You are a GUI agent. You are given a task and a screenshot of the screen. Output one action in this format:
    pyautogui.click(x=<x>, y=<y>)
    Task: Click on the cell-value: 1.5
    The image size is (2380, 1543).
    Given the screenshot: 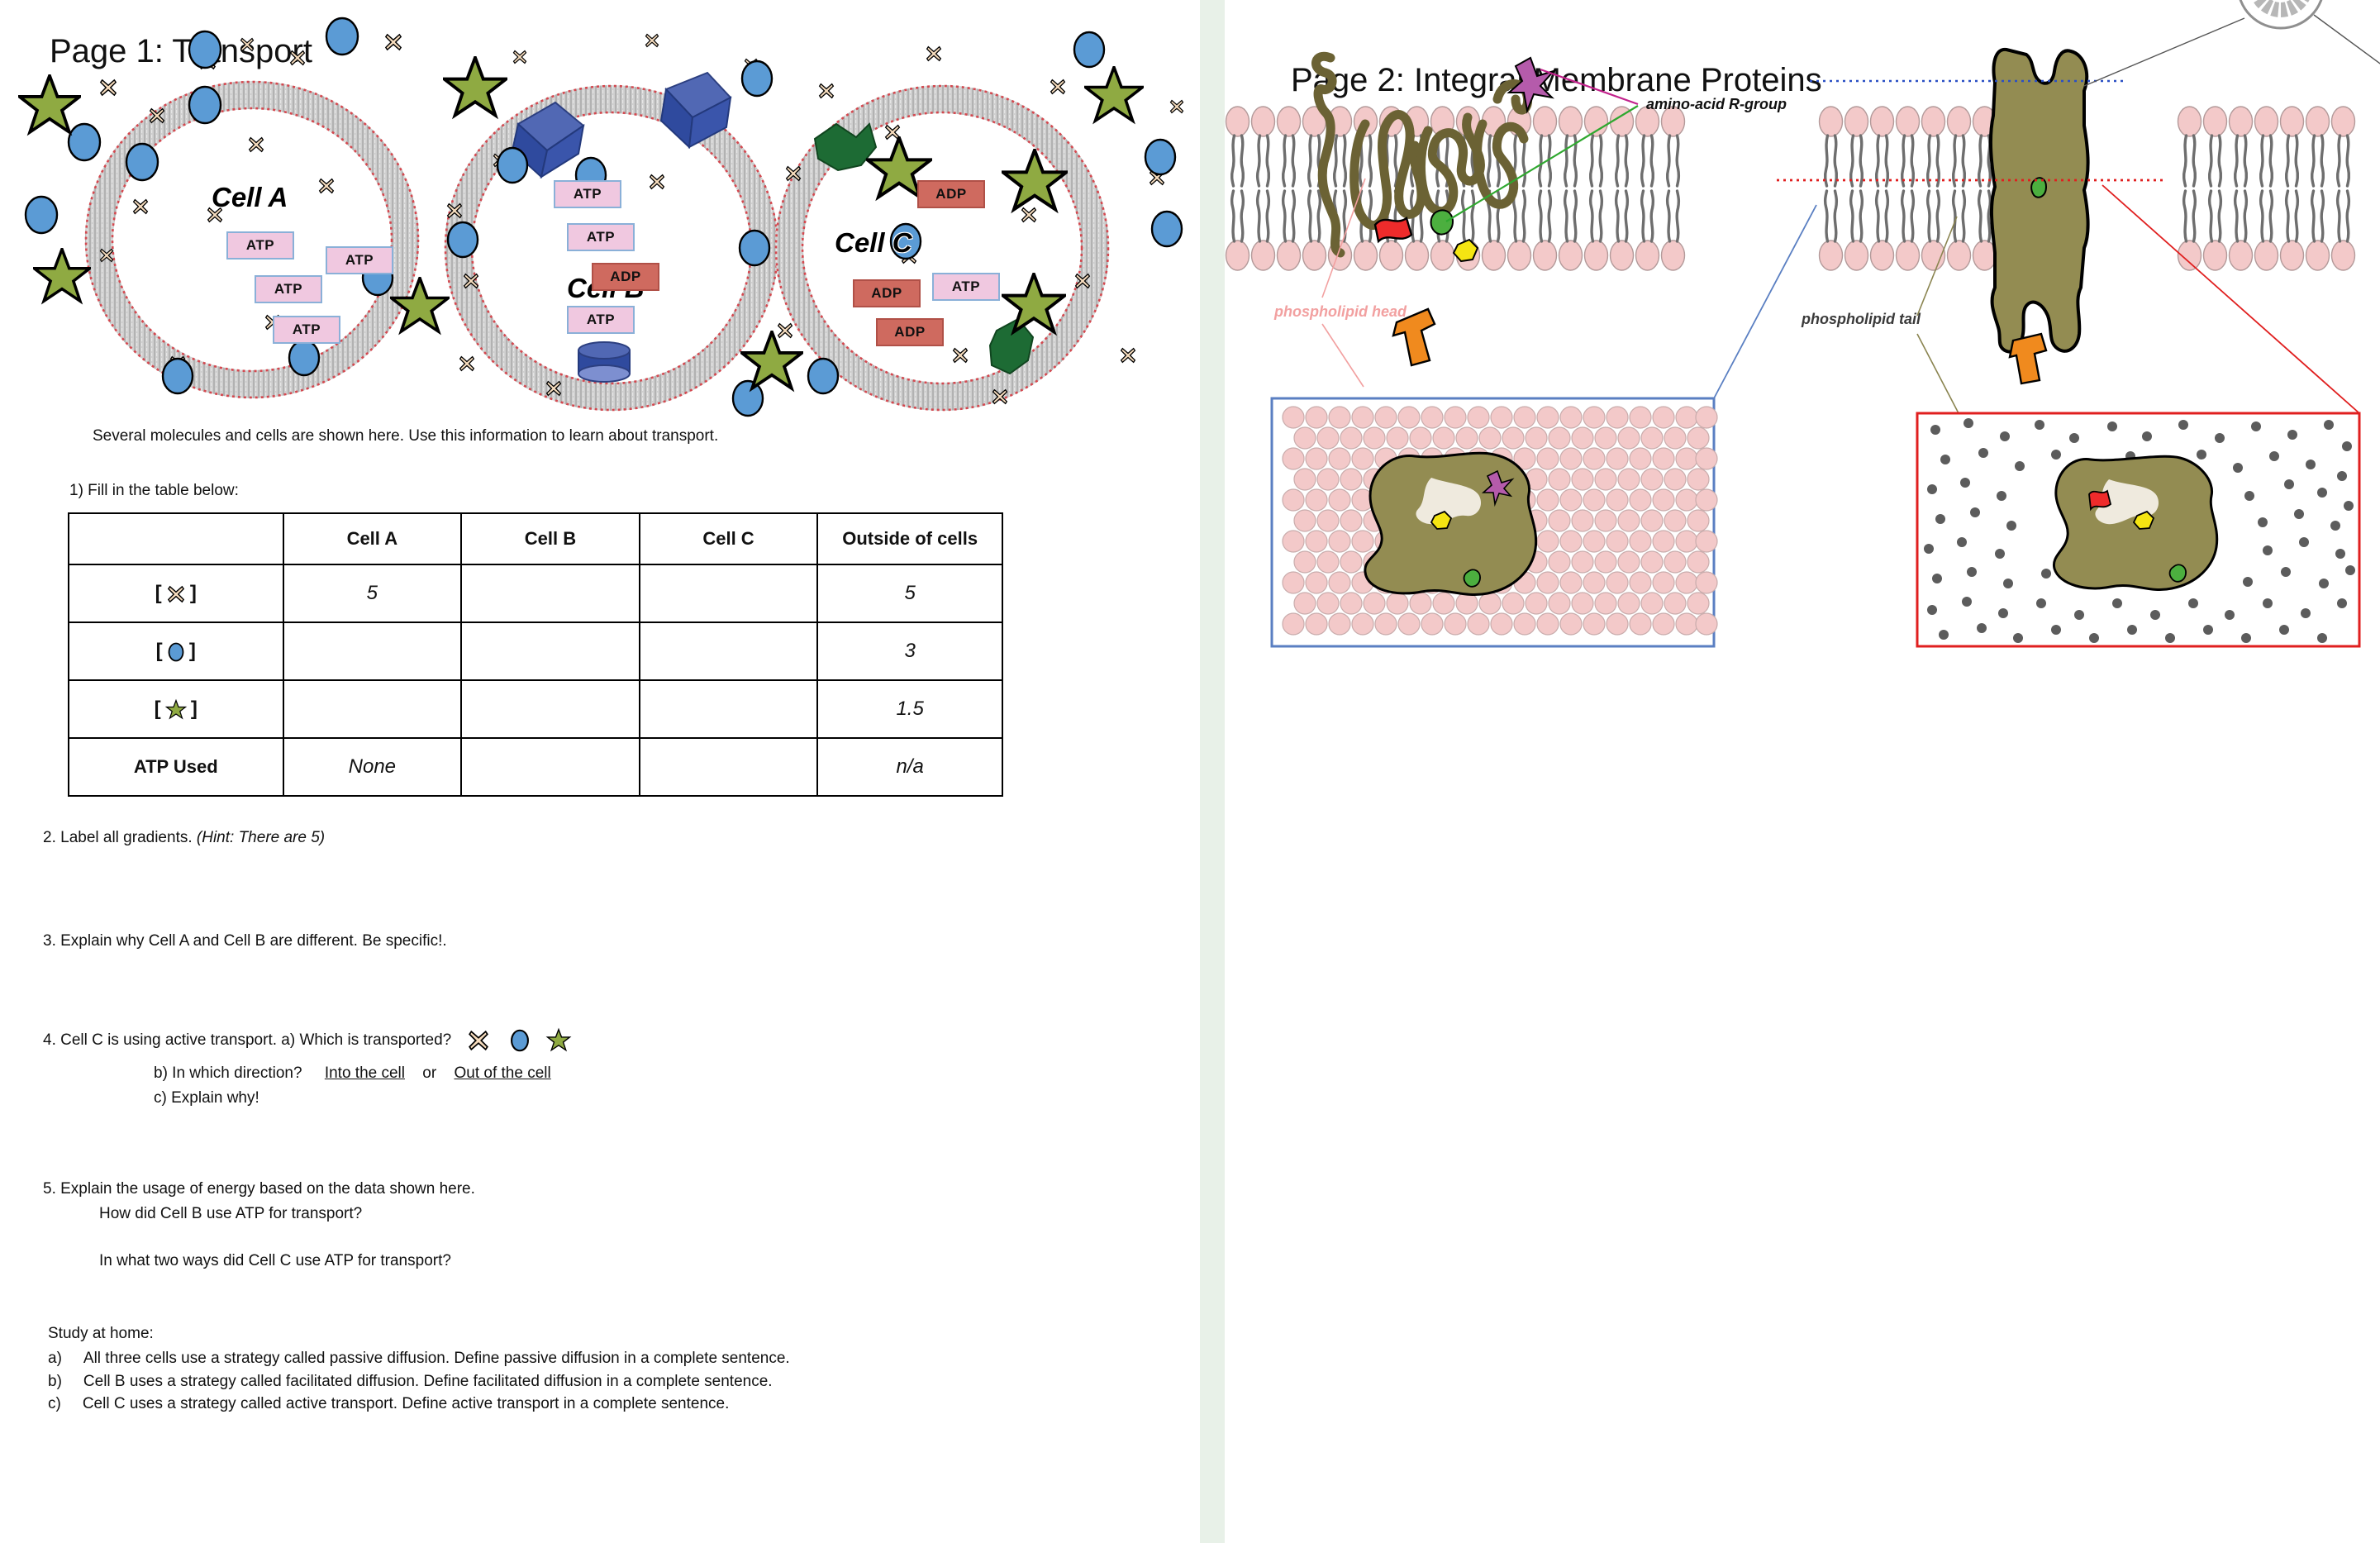 What is the action you would take?
    pyautogui.click(x=909, y=709)
    